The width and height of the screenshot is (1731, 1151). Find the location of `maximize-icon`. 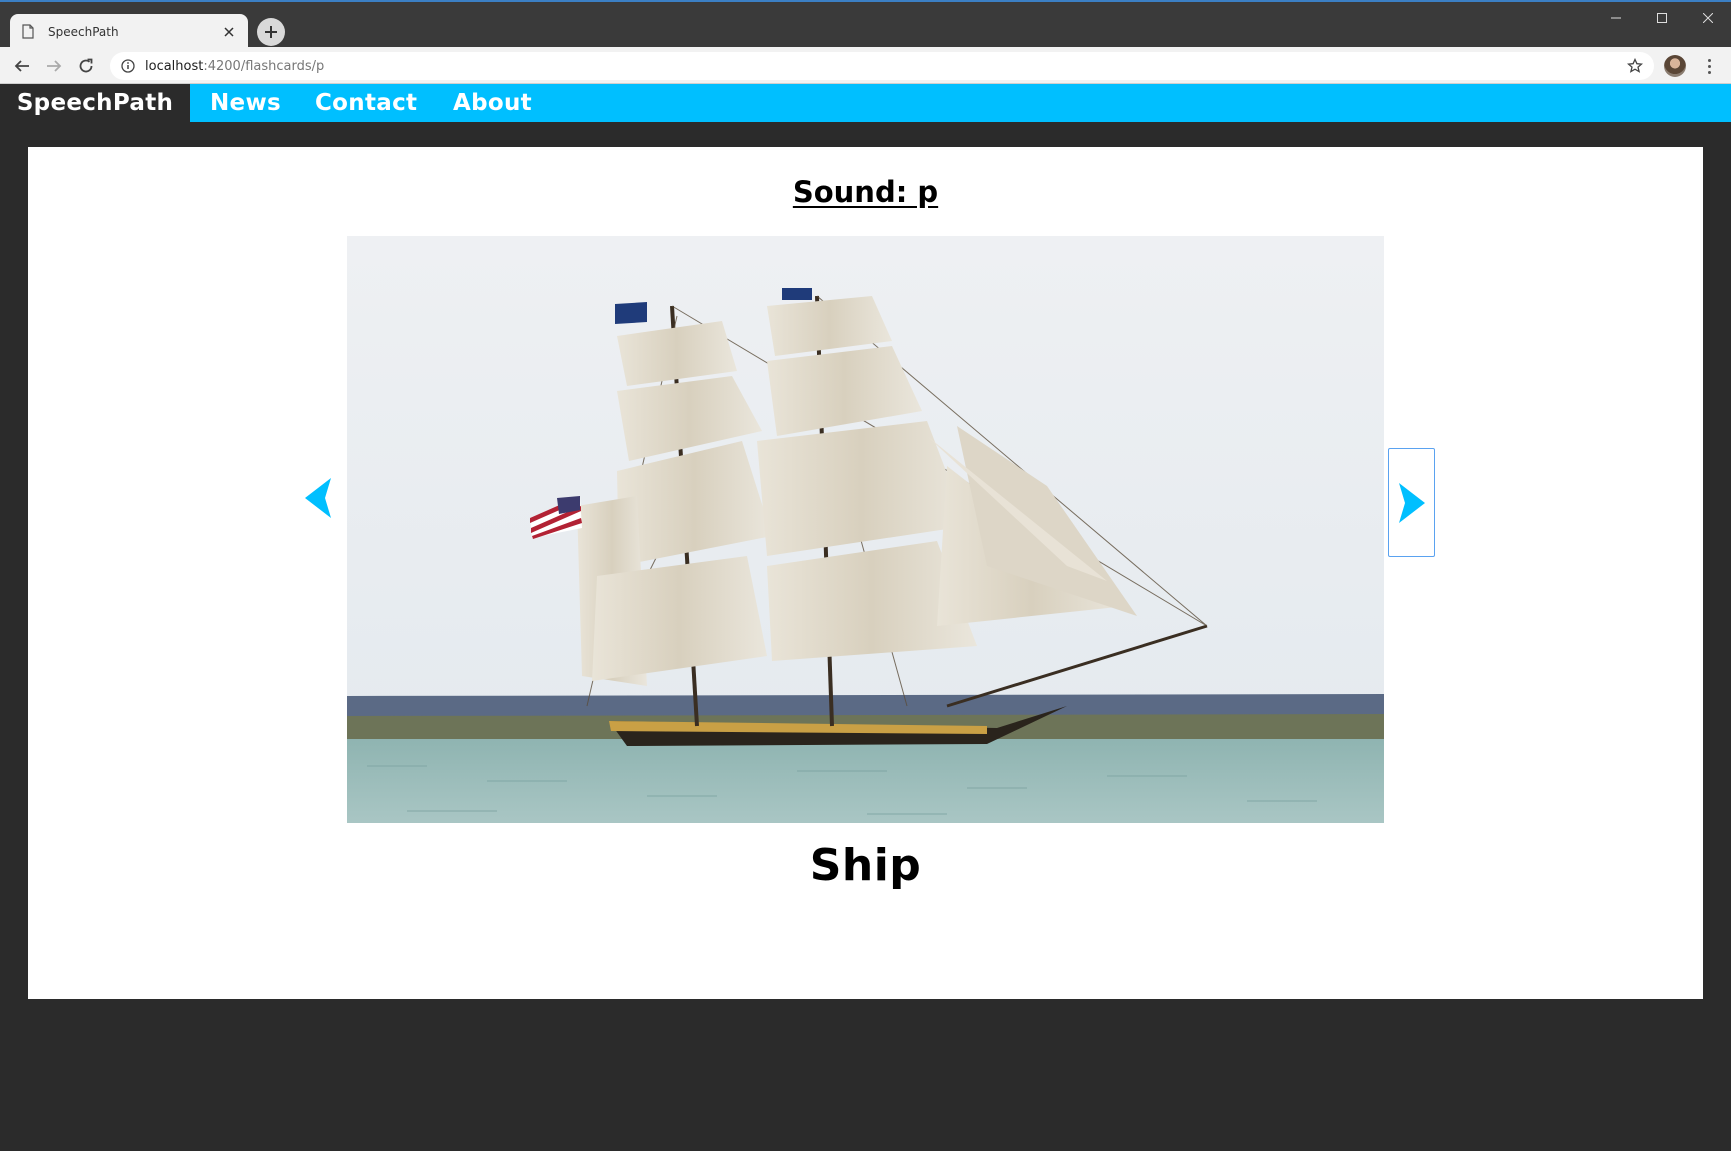

maximize-icon is located at coordinates (1662, 18).